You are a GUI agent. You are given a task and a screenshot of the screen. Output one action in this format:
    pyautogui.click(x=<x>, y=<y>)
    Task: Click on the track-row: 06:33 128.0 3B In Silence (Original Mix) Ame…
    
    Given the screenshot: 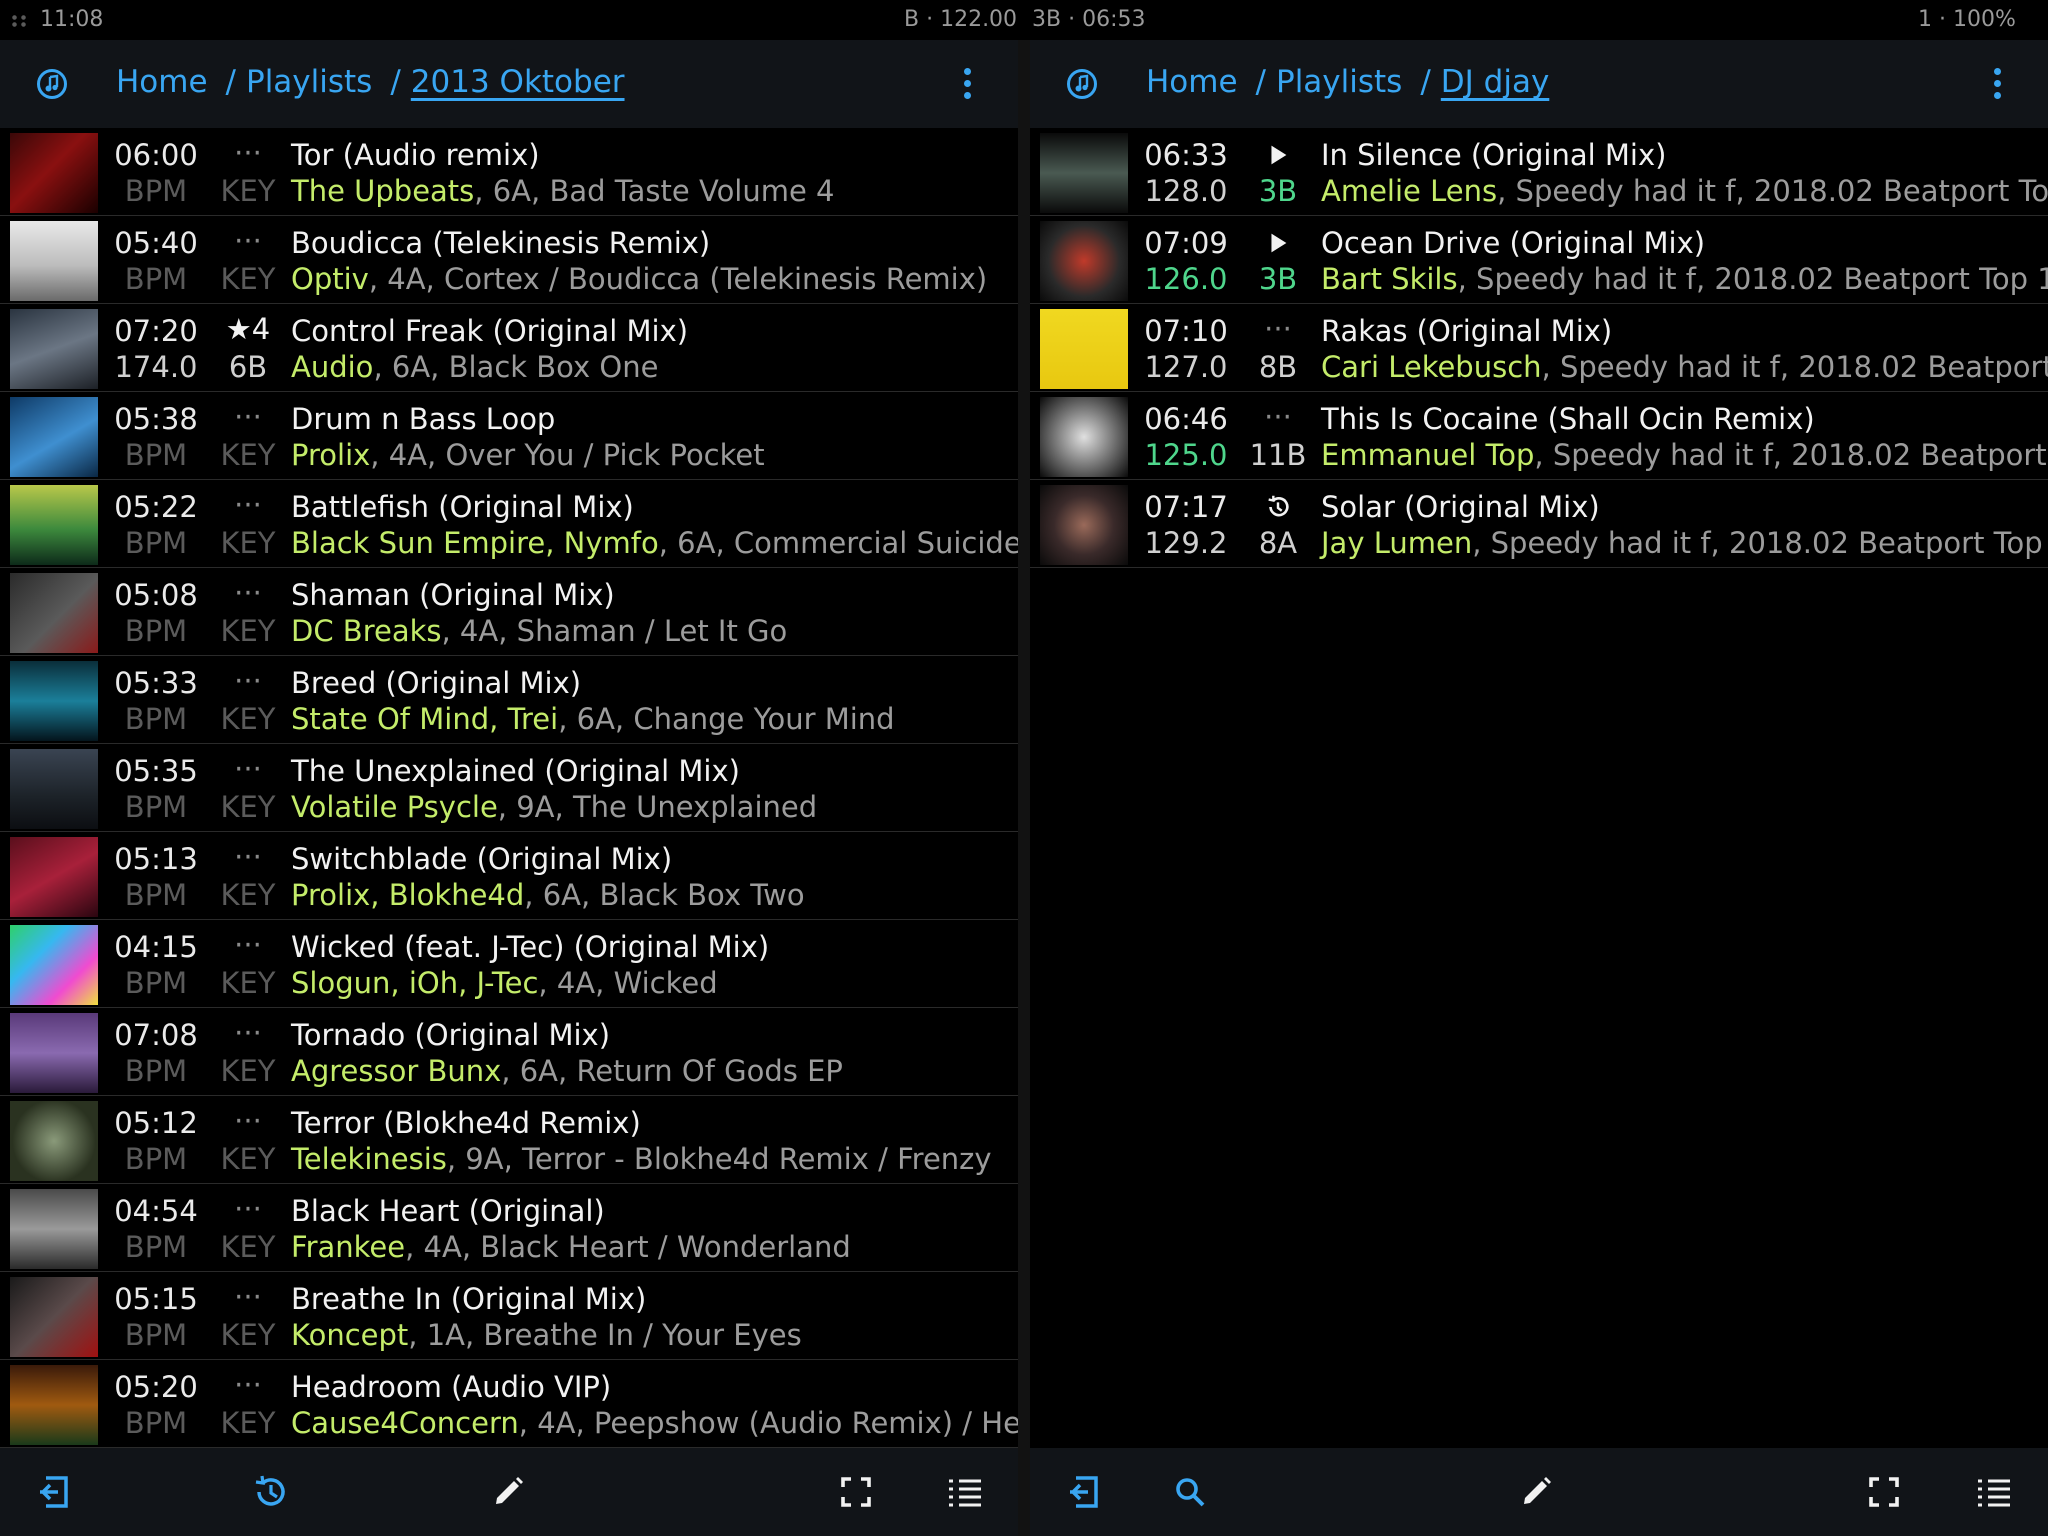 What is the action you would take?
    pyautogui.click(x=1539, y=172)
    